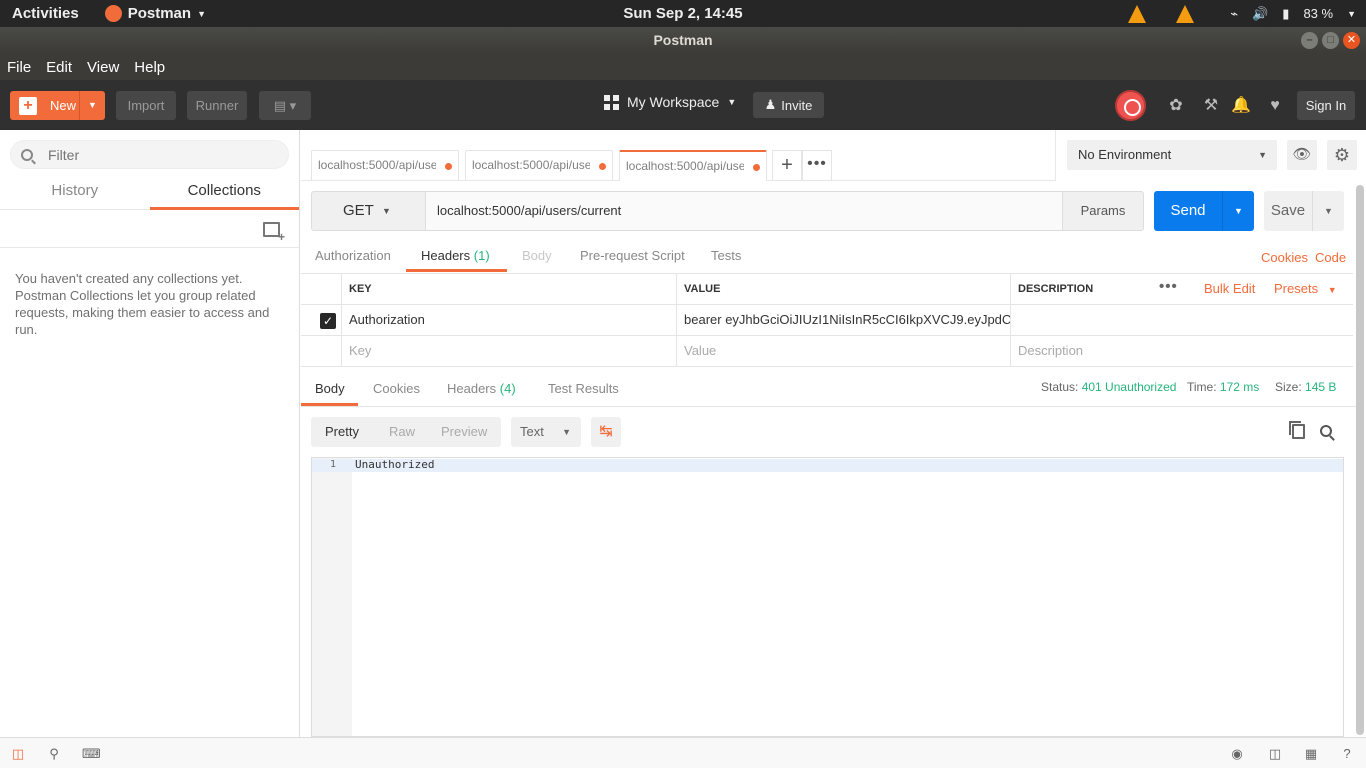 Image resolution: width=1366 pixels, height=768 pixels. What do you see at coordinates (159, 13) in the screenshot?
I see `app-menu-label: Postman` at bounding box center [159, 13].